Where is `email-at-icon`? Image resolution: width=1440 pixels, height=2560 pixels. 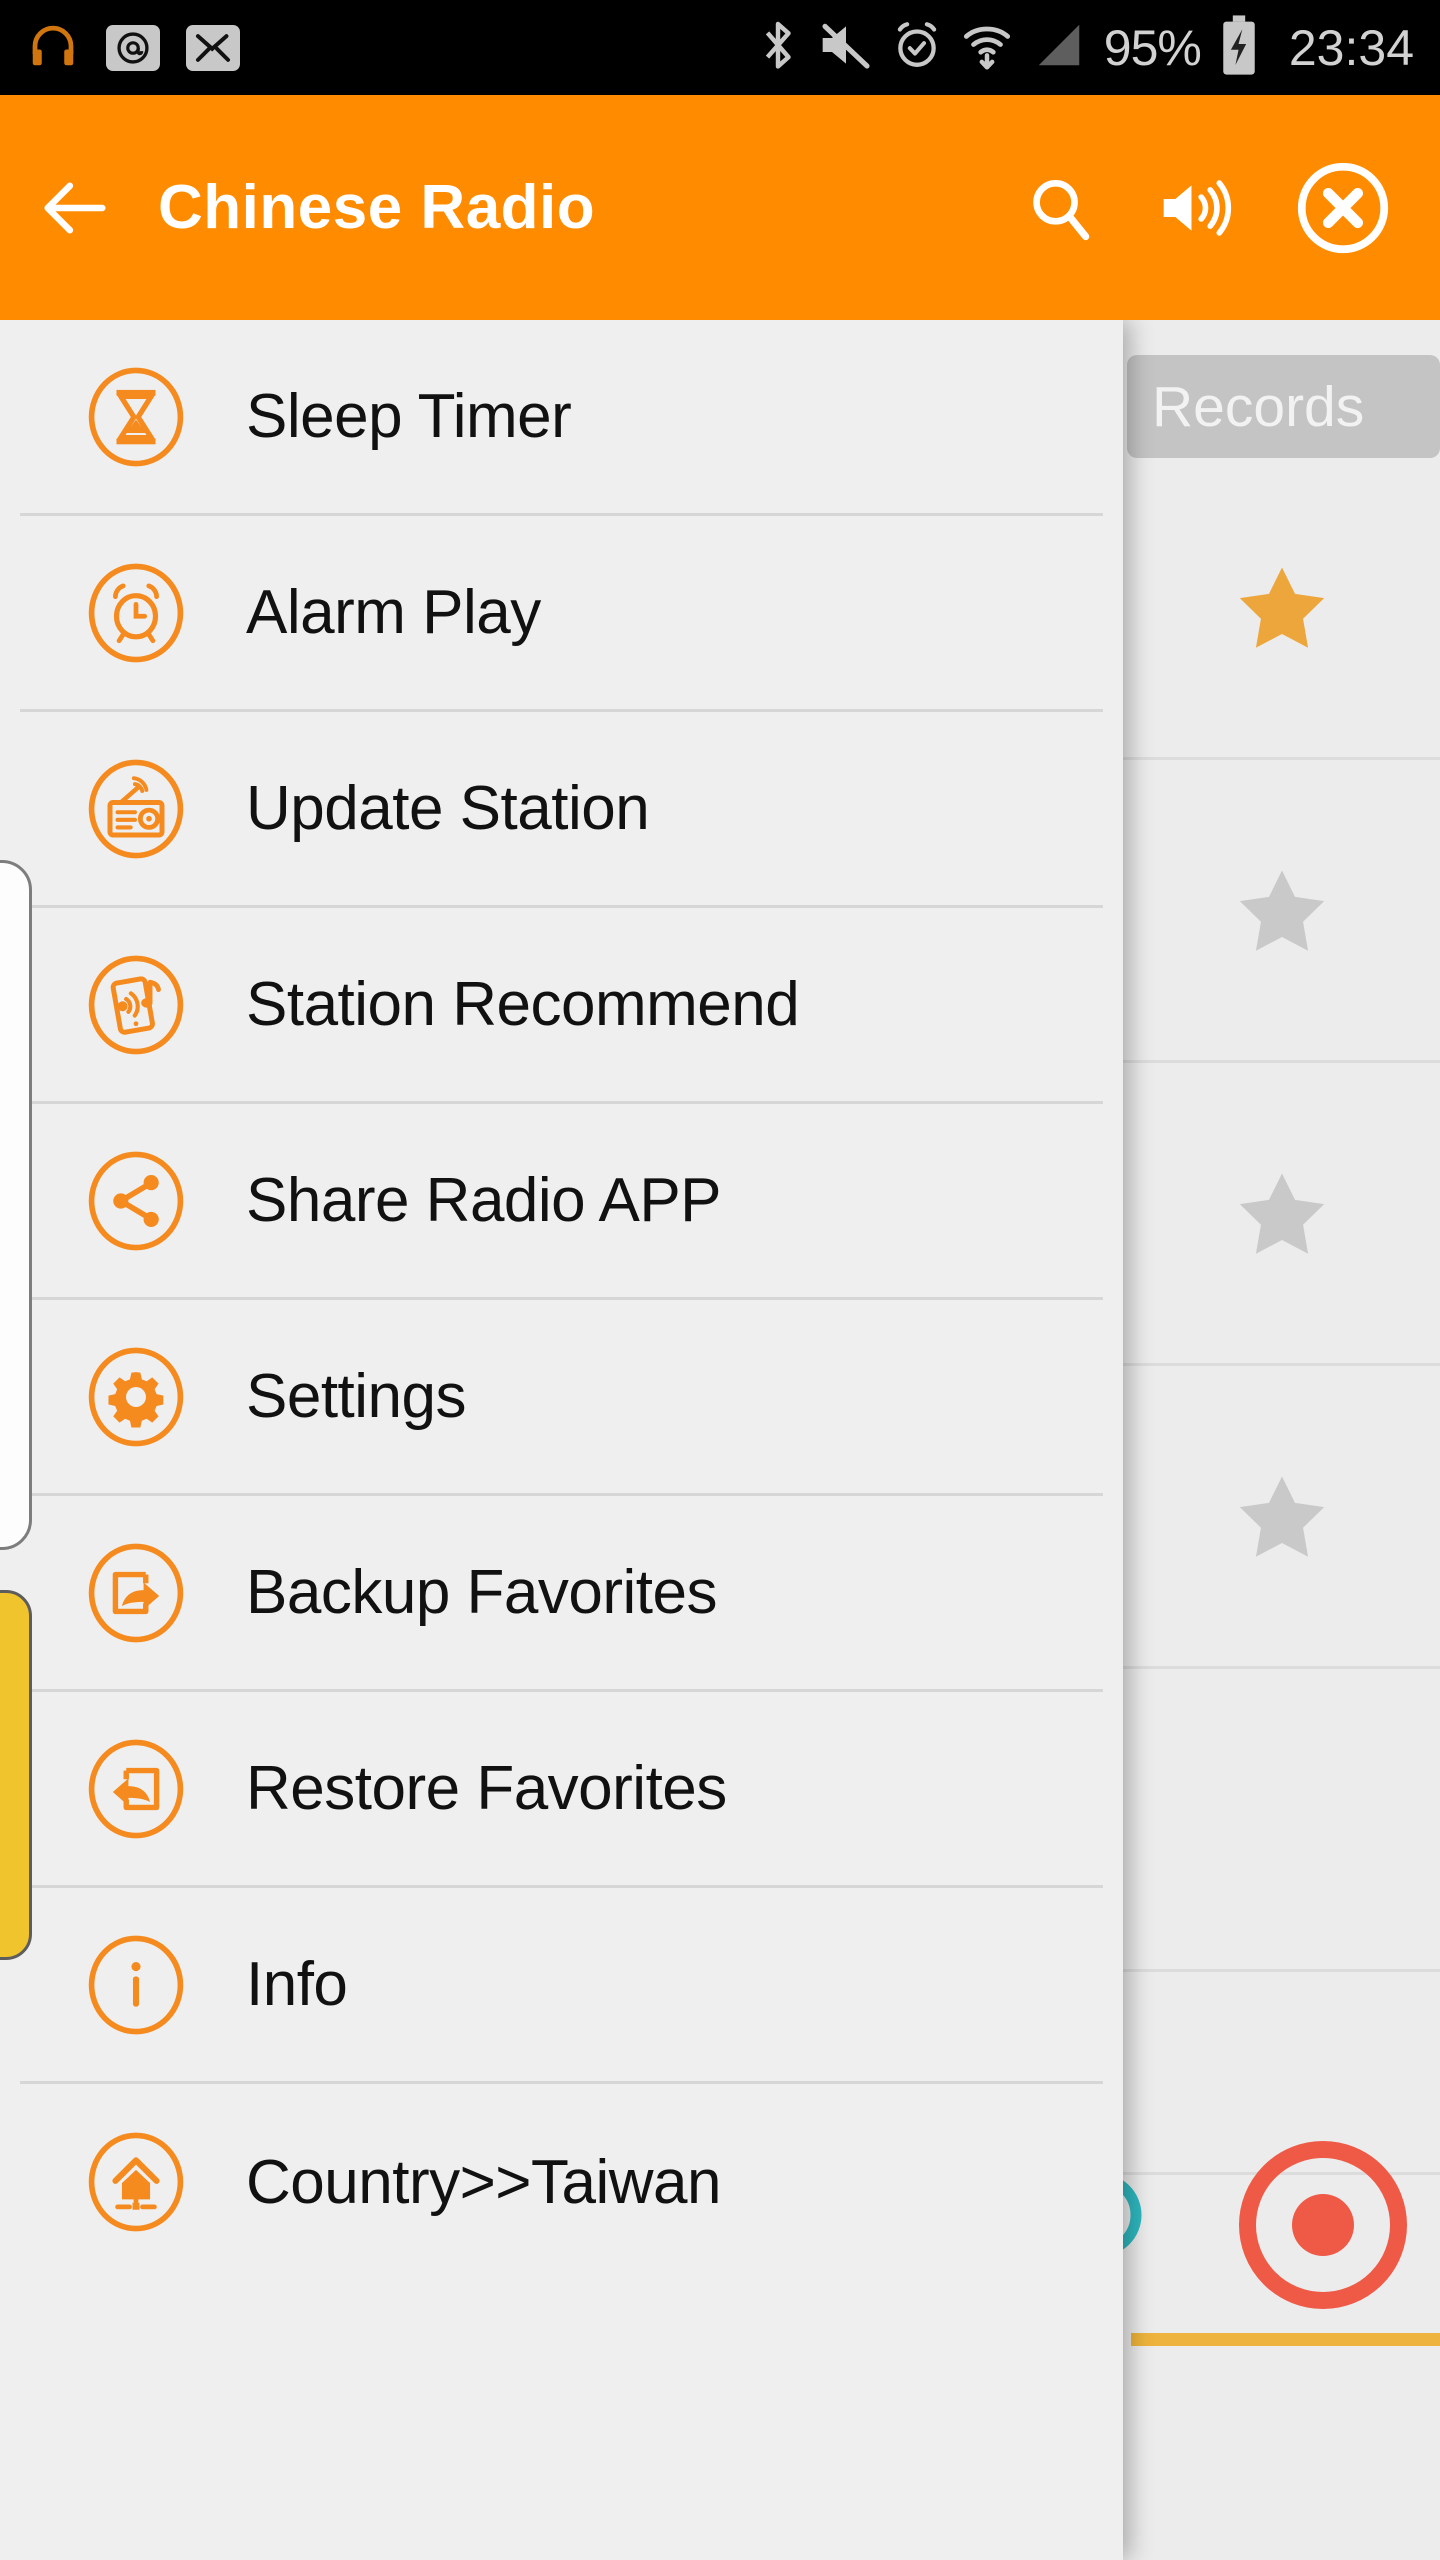
email-at-icon is located at coordinates (133, 47).